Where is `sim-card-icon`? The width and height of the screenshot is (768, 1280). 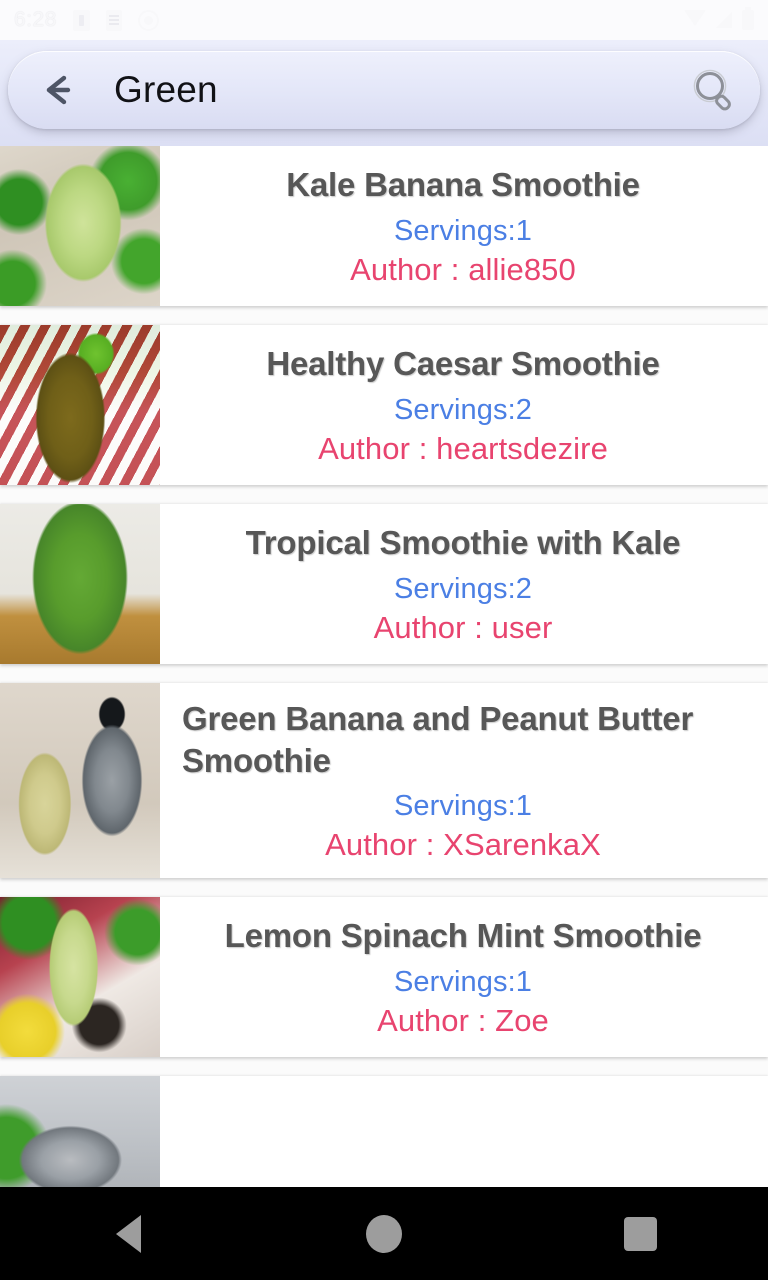
sim-card-icon is located at coordinates (81, 20).